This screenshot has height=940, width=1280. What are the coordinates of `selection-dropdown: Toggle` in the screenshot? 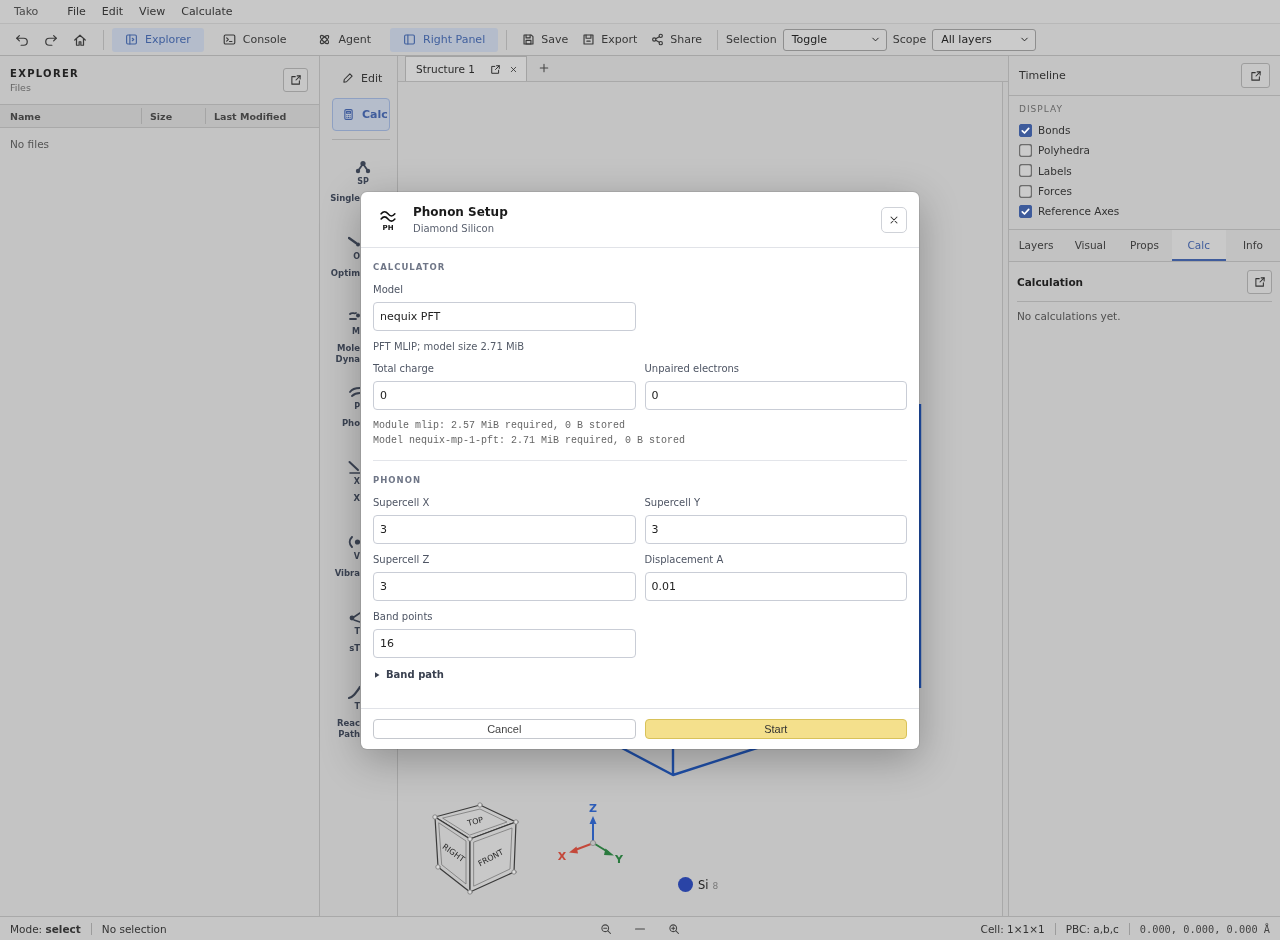 It's located at (834, 39).